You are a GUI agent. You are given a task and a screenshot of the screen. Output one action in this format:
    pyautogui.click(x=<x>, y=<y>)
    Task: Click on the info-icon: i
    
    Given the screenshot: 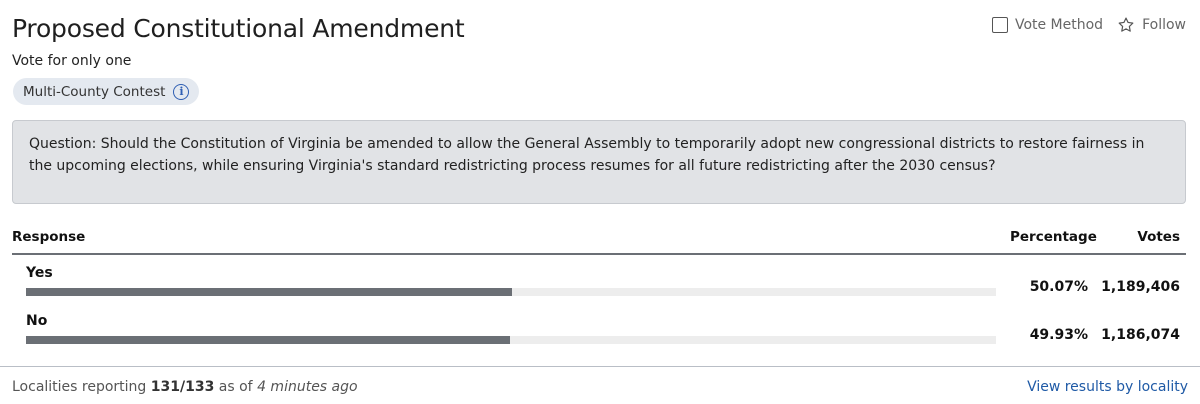 What is the action you would take?
    pyautogui.click(x=181, y=91)
    